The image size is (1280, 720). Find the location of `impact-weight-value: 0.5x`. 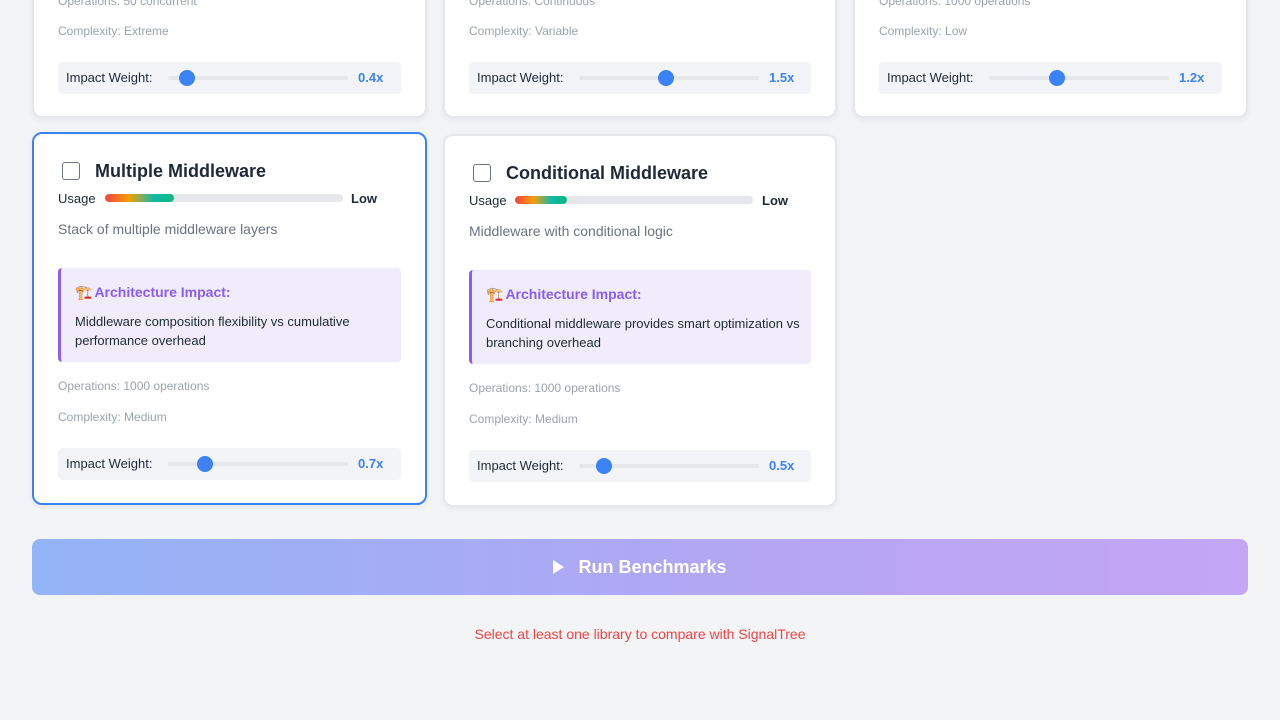

impact-weight-value: 0.5x is located at coordinates (782, 465).